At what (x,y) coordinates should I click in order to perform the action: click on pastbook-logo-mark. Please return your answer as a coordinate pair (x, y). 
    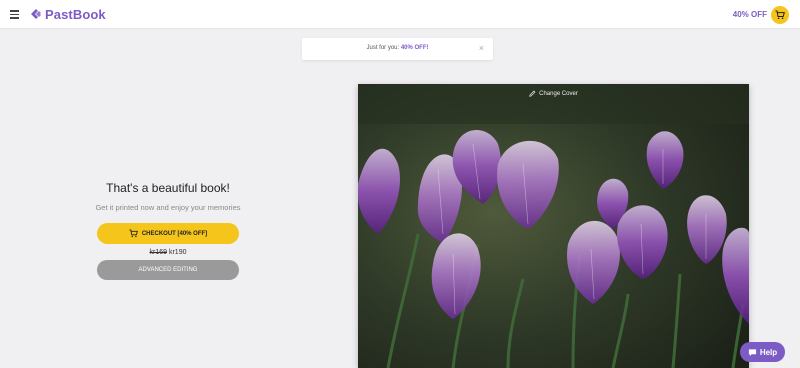
    Looking at the image, I should click on (36, 14).